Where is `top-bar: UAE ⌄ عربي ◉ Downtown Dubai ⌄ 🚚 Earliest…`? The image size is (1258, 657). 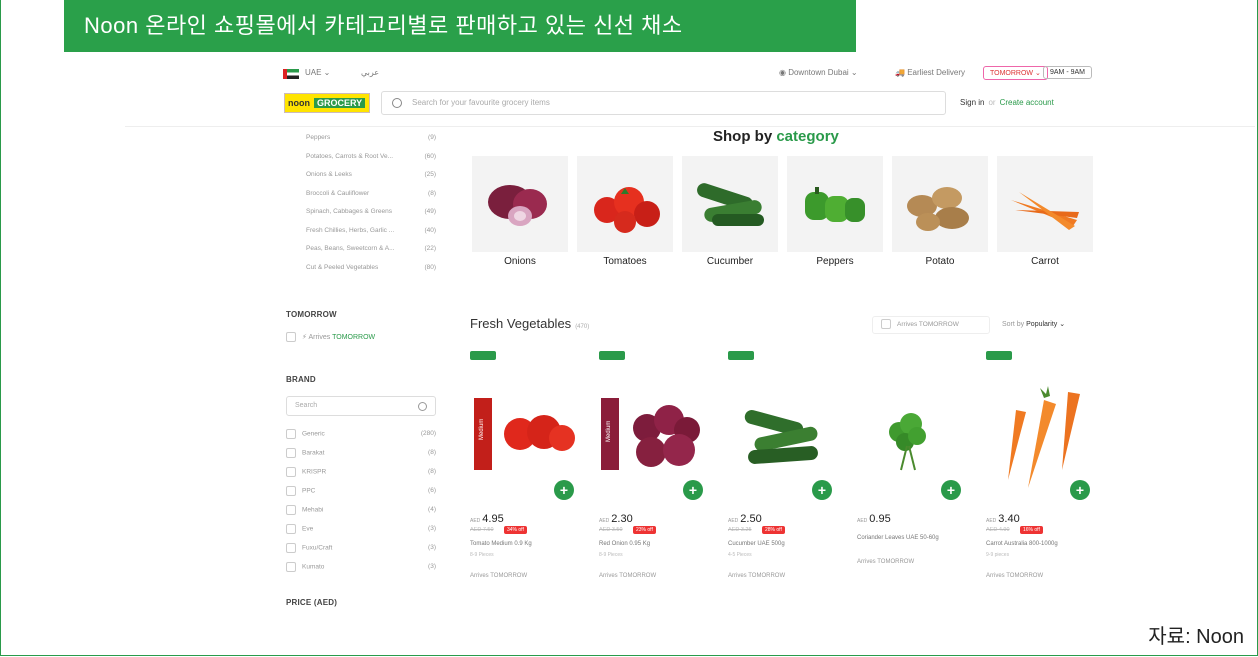 top-bar: UAE ⌄ عربي ◉ Downtown Dubai ⌄ 🚚 Earliest… is located at coordinates (688, 74).